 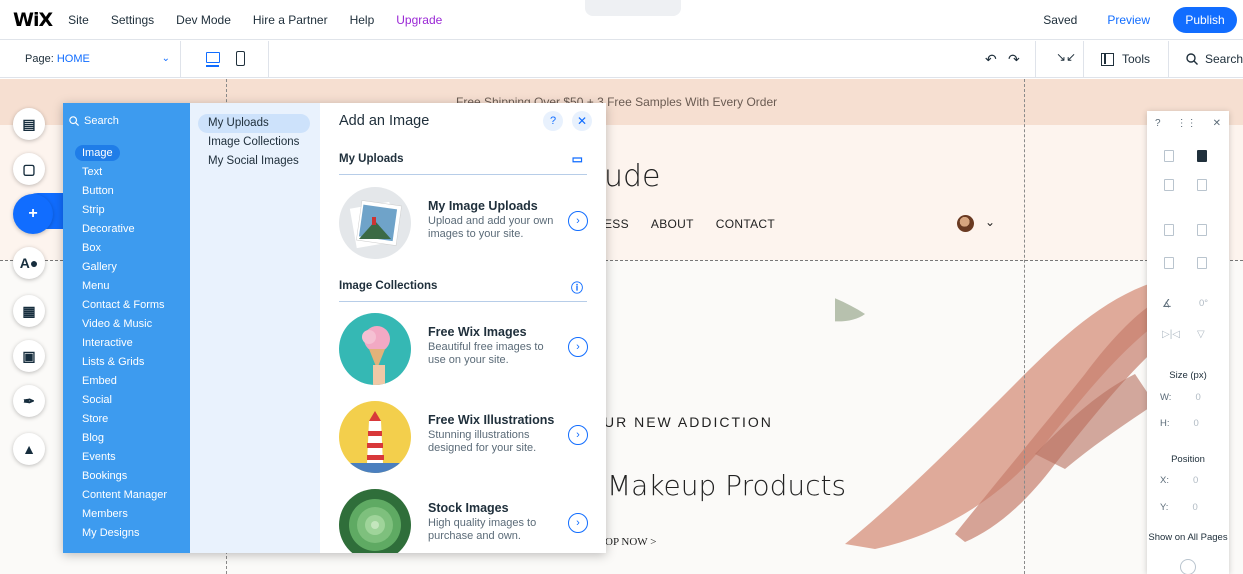 I want to click on desktop-icon, so click(x=213, y=59).